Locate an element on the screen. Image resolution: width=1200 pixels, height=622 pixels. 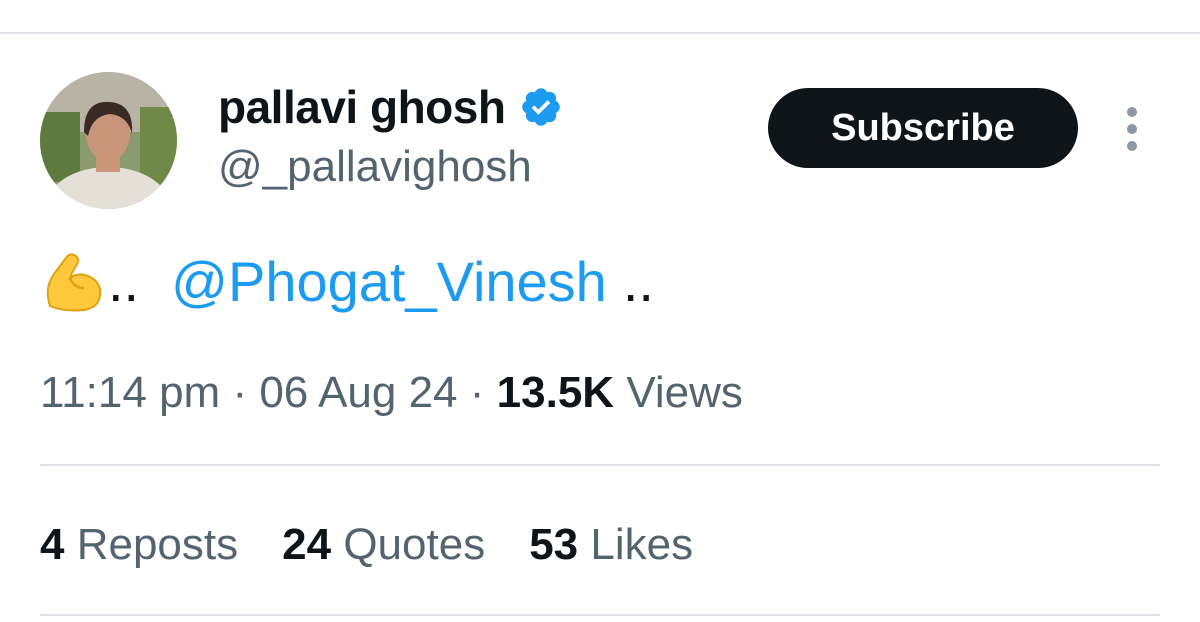
views-label: Views is located at coordinates (684, 392).